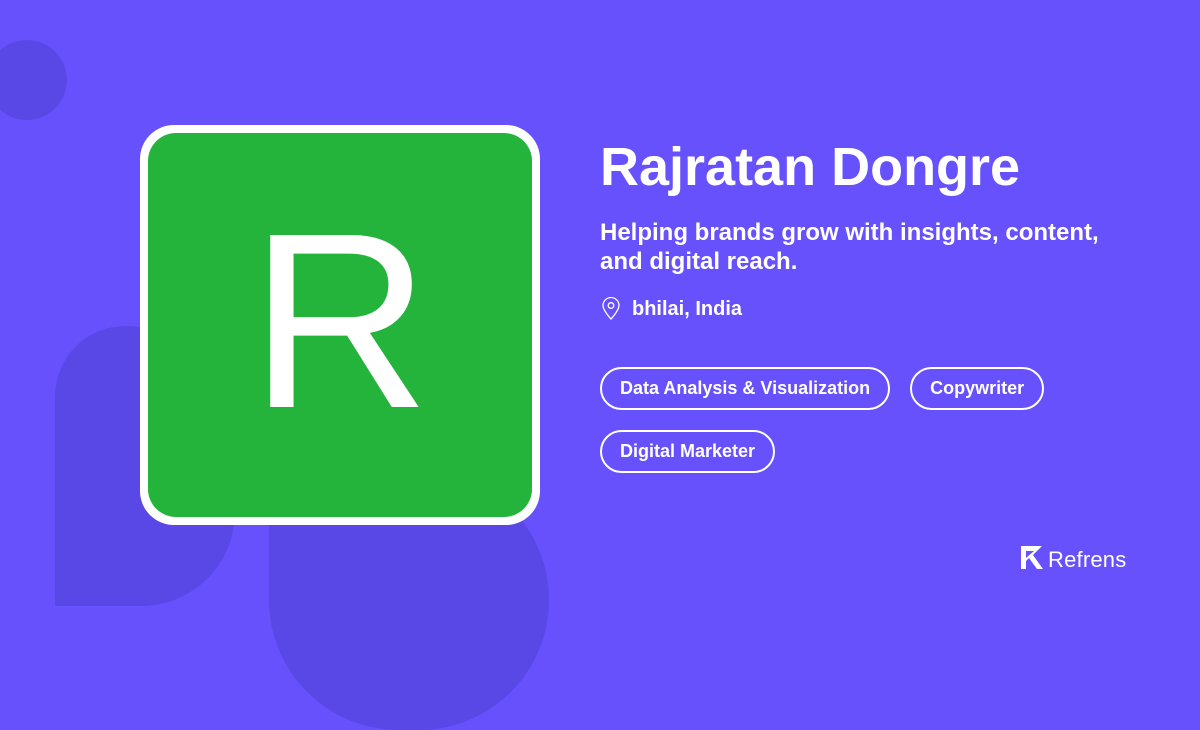 This screenshot has height=730, width=1200. I want to click on location-pin-icon, so click(611, 309).